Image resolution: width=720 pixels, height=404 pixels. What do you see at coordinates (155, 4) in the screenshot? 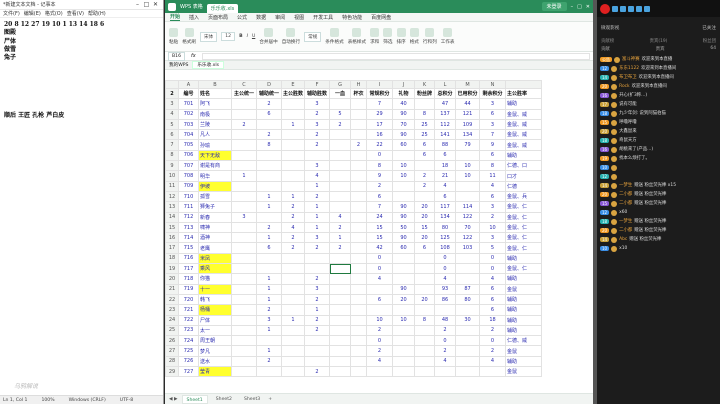
I see `close-icon: ✕` at bounding box center [155, 4].